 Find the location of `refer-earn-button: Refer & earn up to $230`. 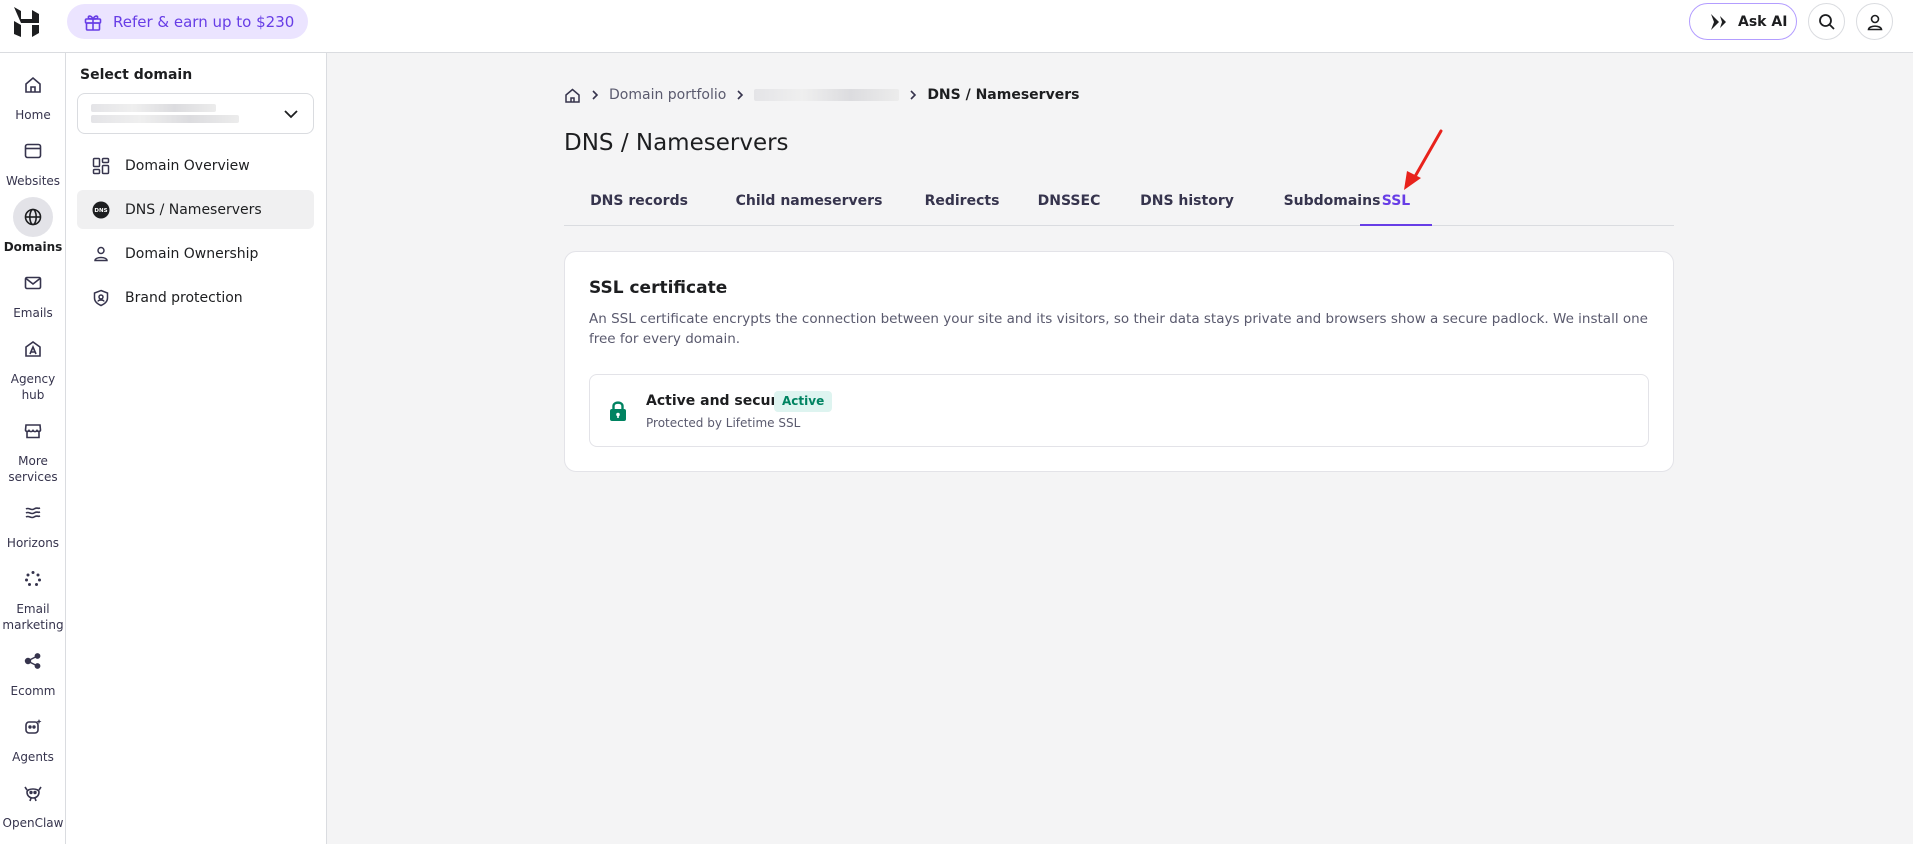

refer-earn-button: Refer & earn up to $230 is located at coordinates (187, 21).